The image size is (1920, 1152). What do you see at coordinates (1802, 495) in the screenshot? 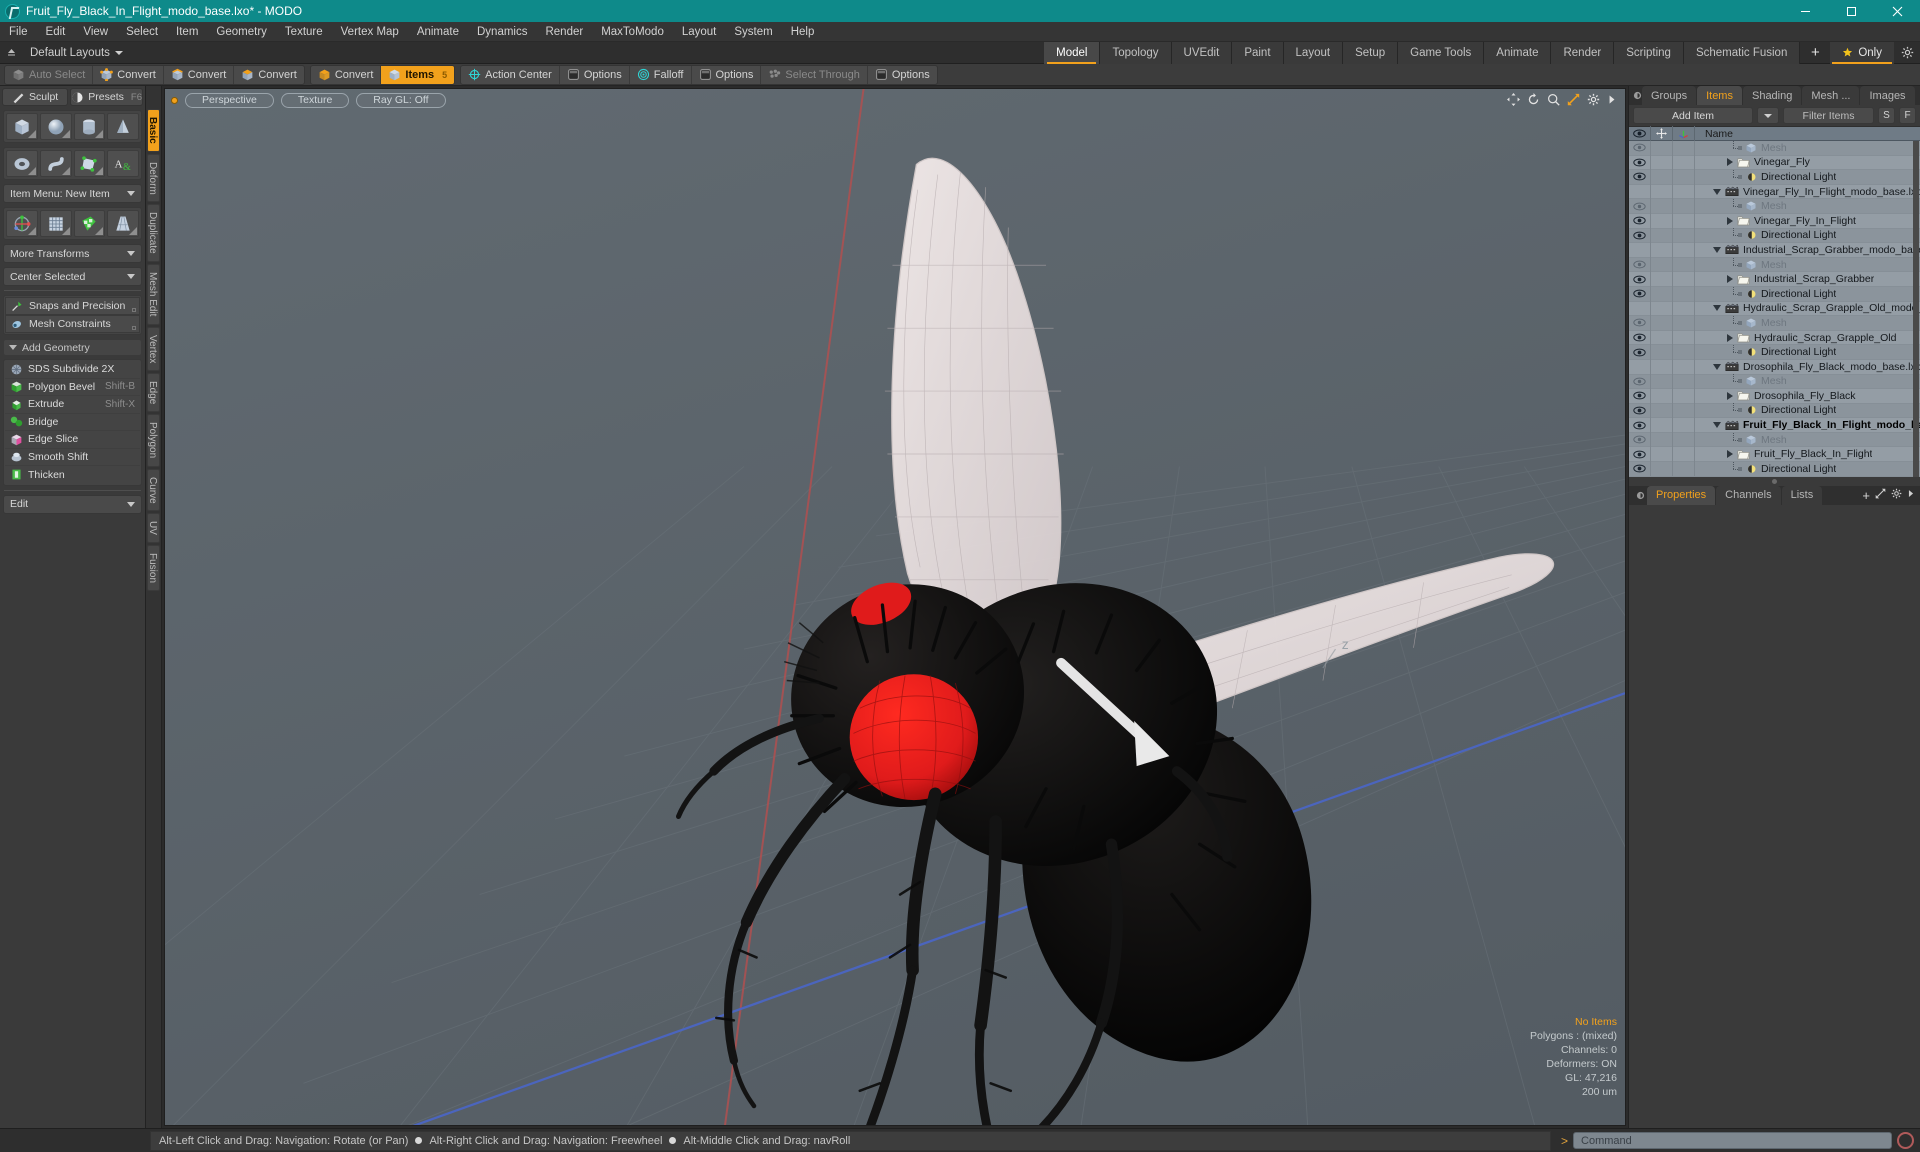
I see `bottom-tab-lists: Lists` at bounding box center [1802, 495].